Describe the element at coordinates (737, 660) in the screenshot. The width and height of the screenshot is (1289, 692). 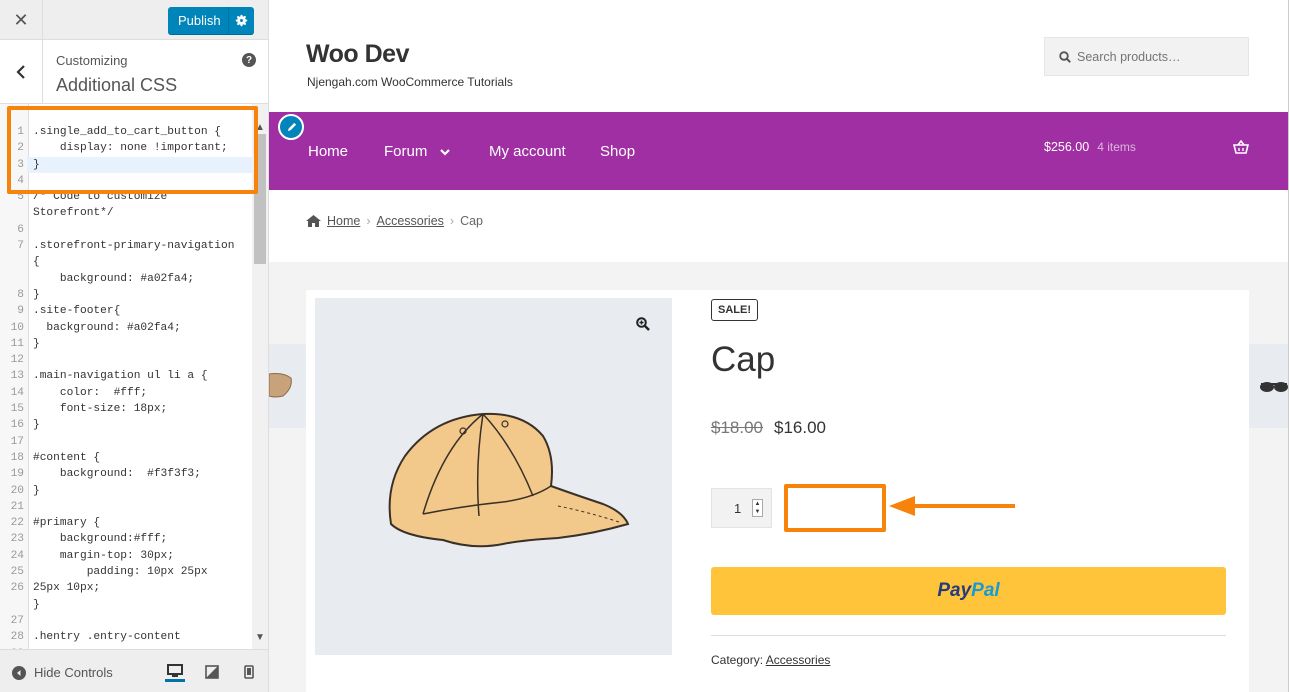
I see `category-label: Category:` at that location.